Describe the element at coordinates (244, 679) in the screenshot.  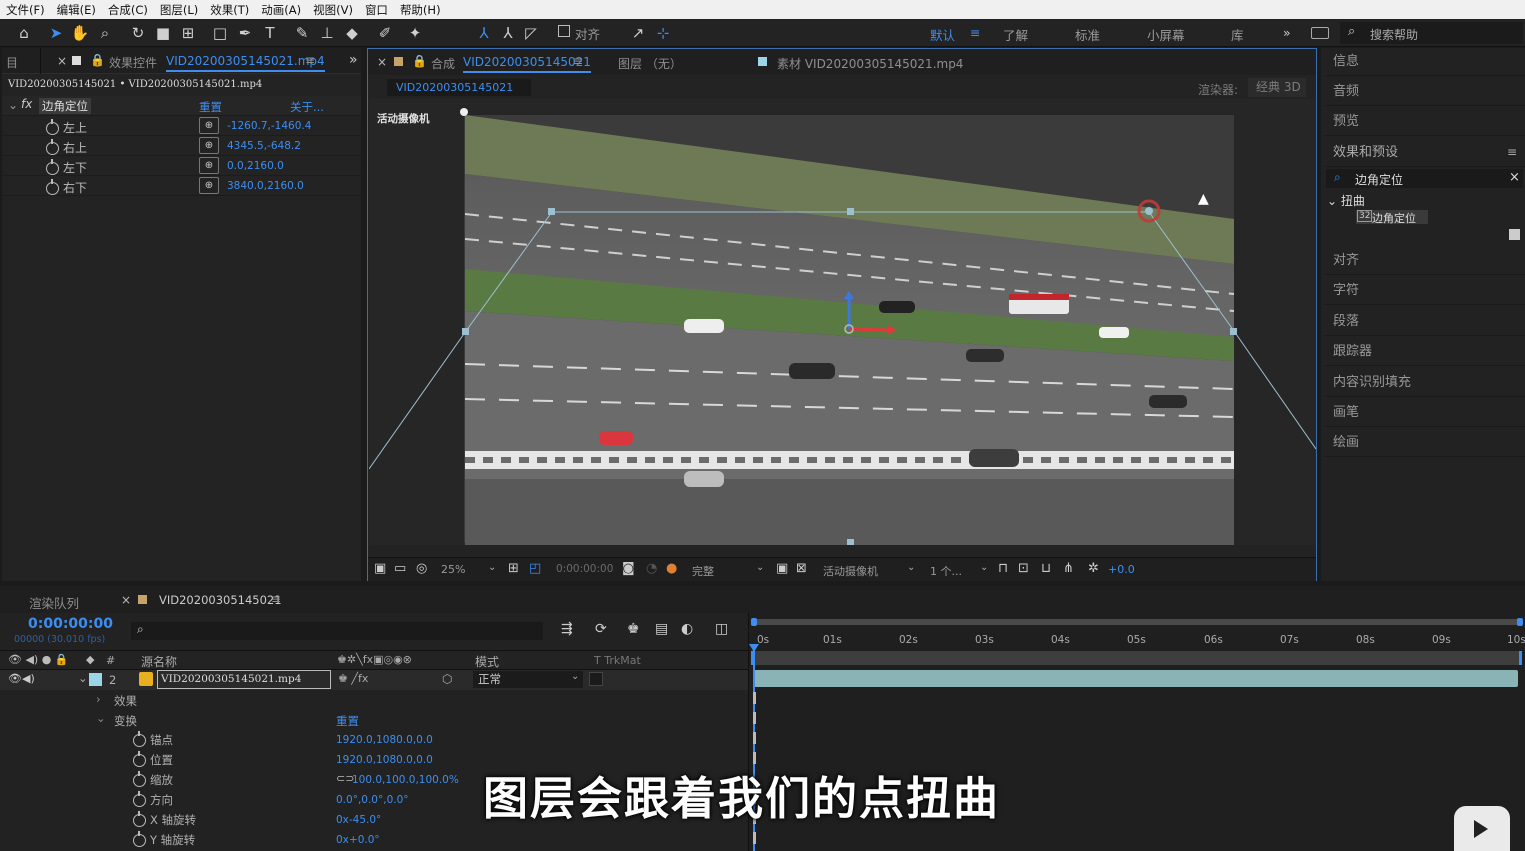
I see `layer-name-field: VID20200305145021.mp4` at that location.